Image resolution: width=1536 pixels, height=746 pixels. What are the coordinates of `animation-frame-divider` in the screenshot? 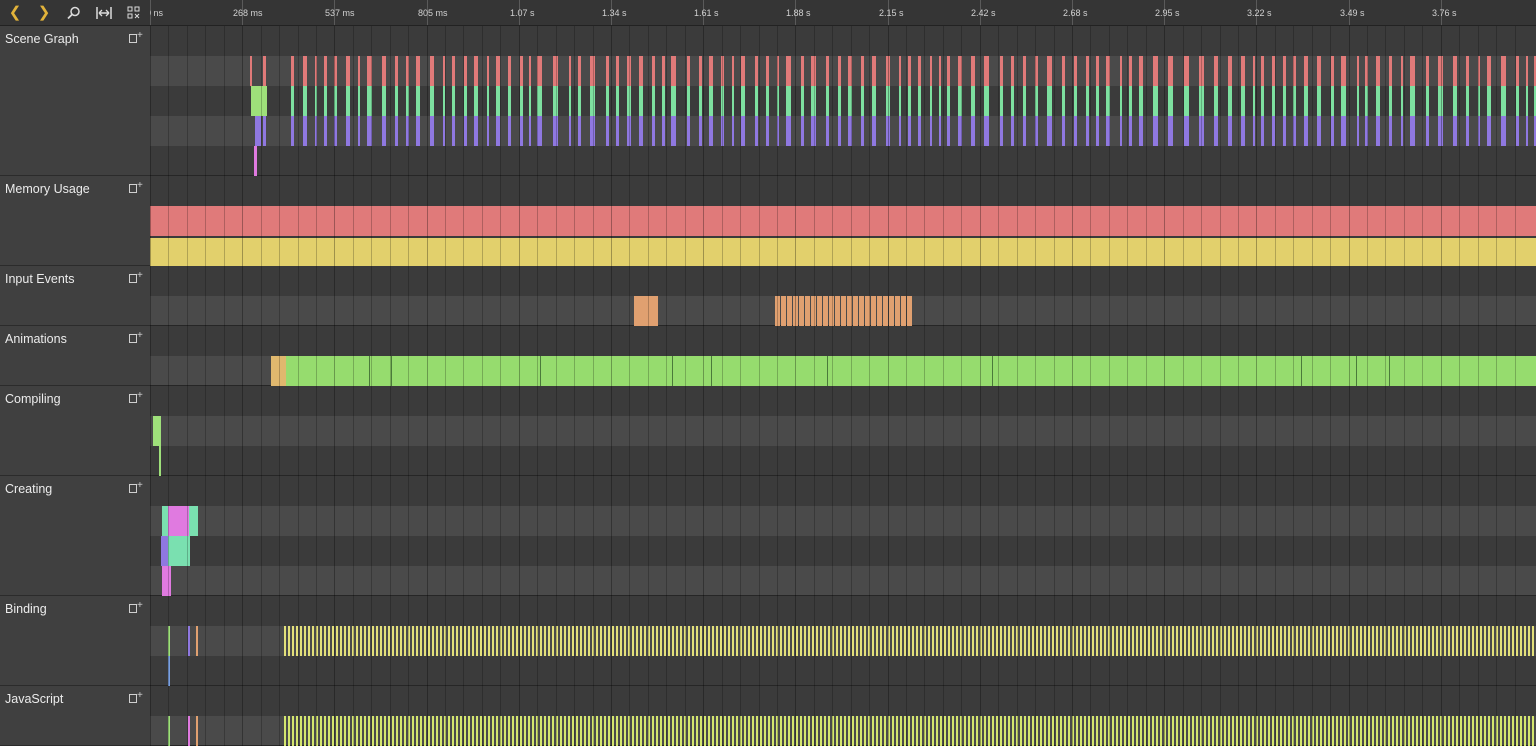 It's located at (540, 371).